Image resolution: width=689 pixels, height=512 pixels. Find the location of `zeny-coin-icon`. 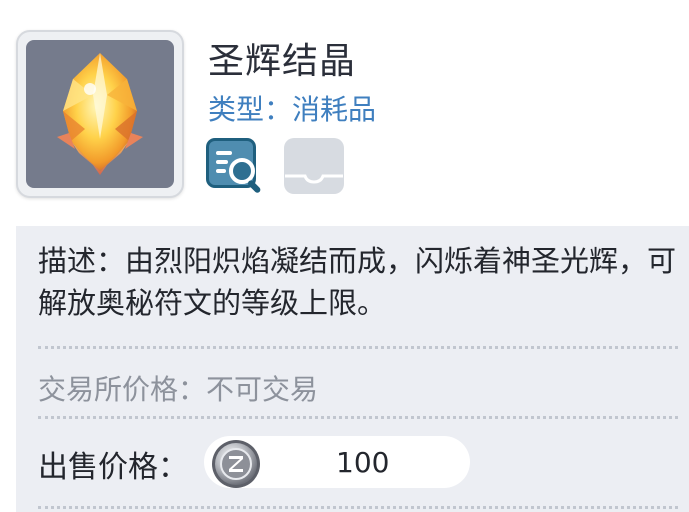

zeny-coin-icon is located at coordinates (236, 464).